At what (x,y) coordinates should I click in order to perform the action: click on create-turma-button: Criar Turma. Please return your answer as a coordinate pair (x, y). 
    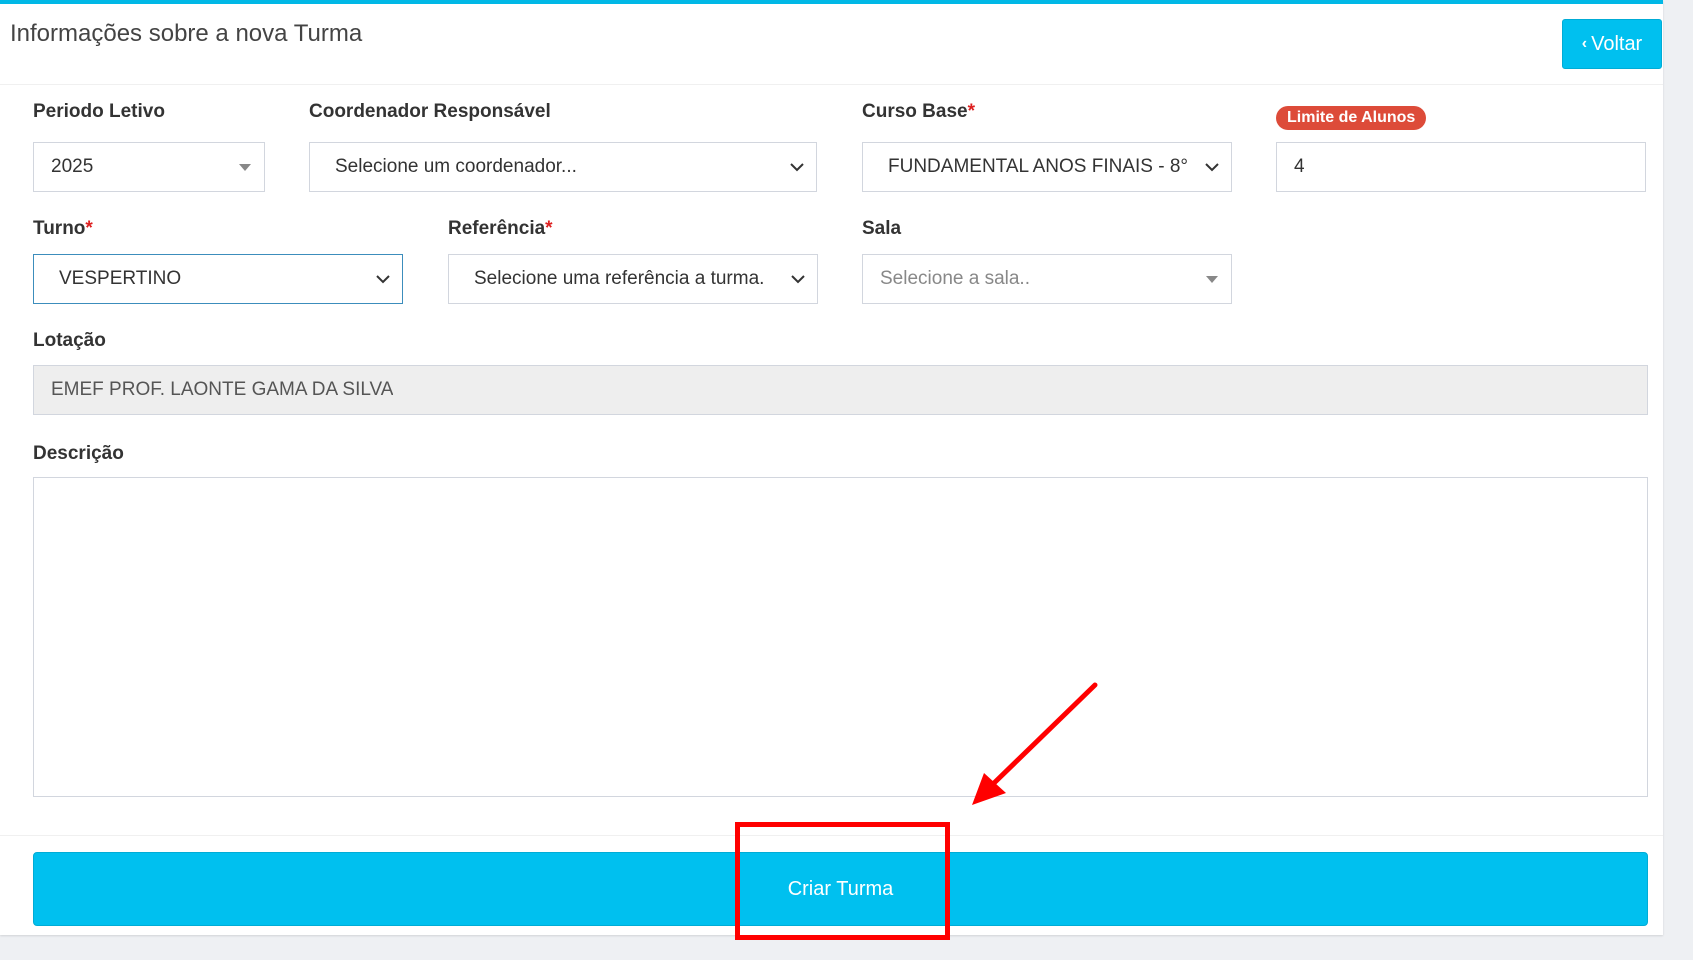
    Looking at the image, I should click on (840, 889).